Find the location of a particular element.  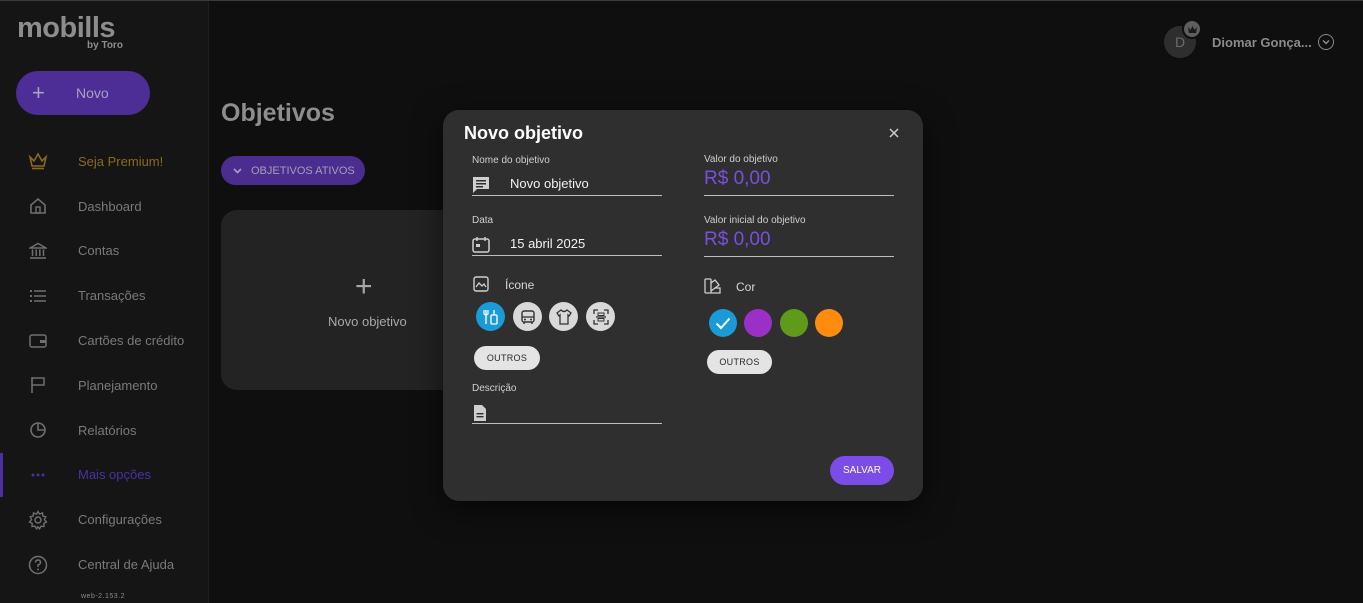

premium-crown-badge-icon is located at coordinates (1192, 29).